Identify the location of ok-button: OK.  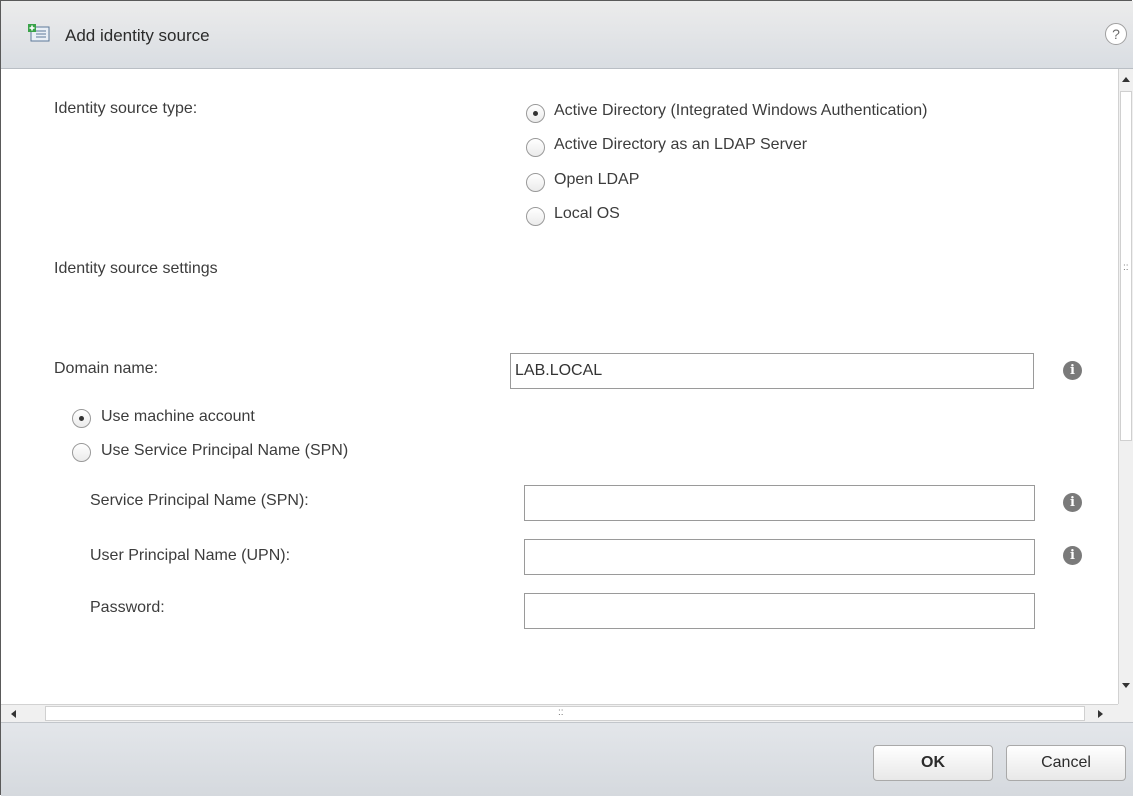
(933, 763).